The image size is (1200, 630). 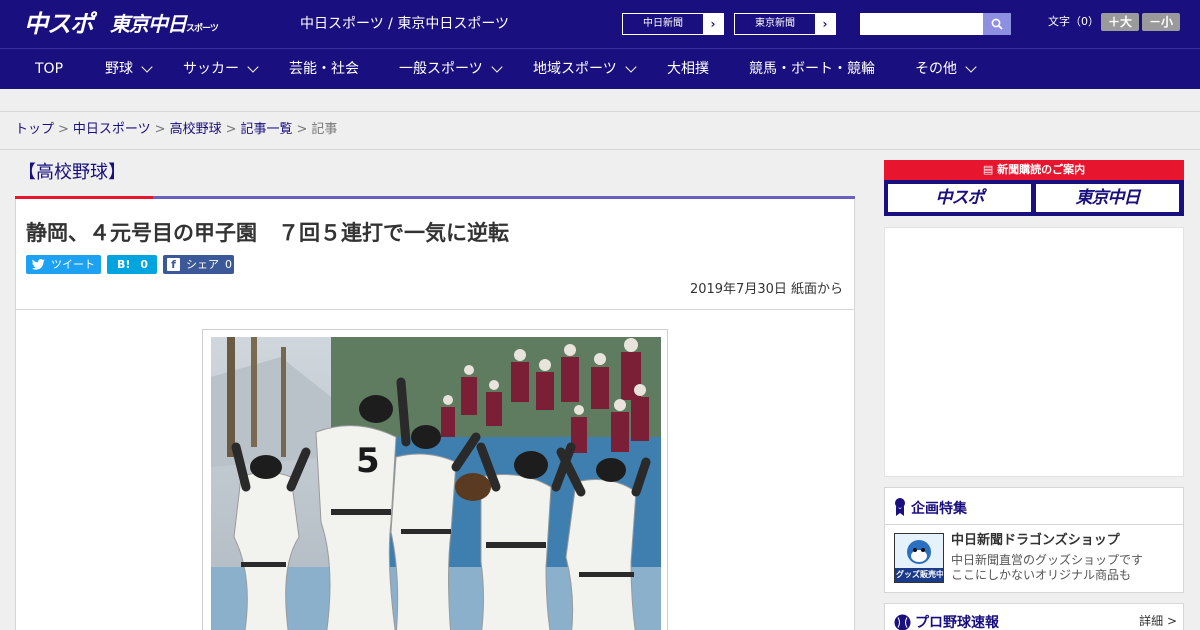 I want to click on tokyo-shimbun-label: 東京新聞, so click(x=775, y=24).